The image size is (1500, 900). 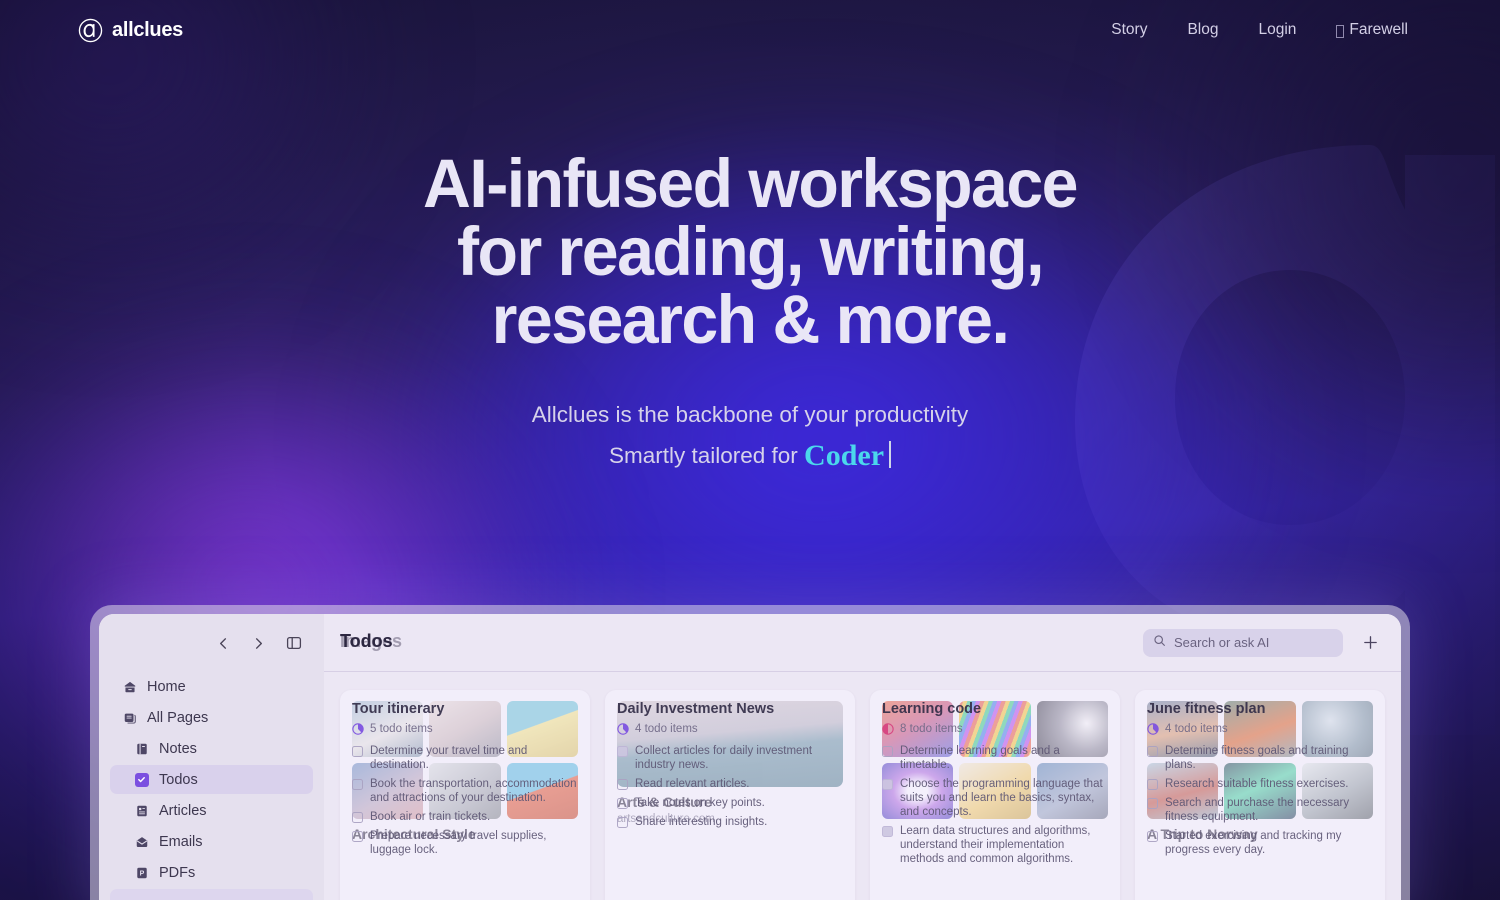 I want to click on sidebar-item-todos: Todos, so click(x=211, y=779).